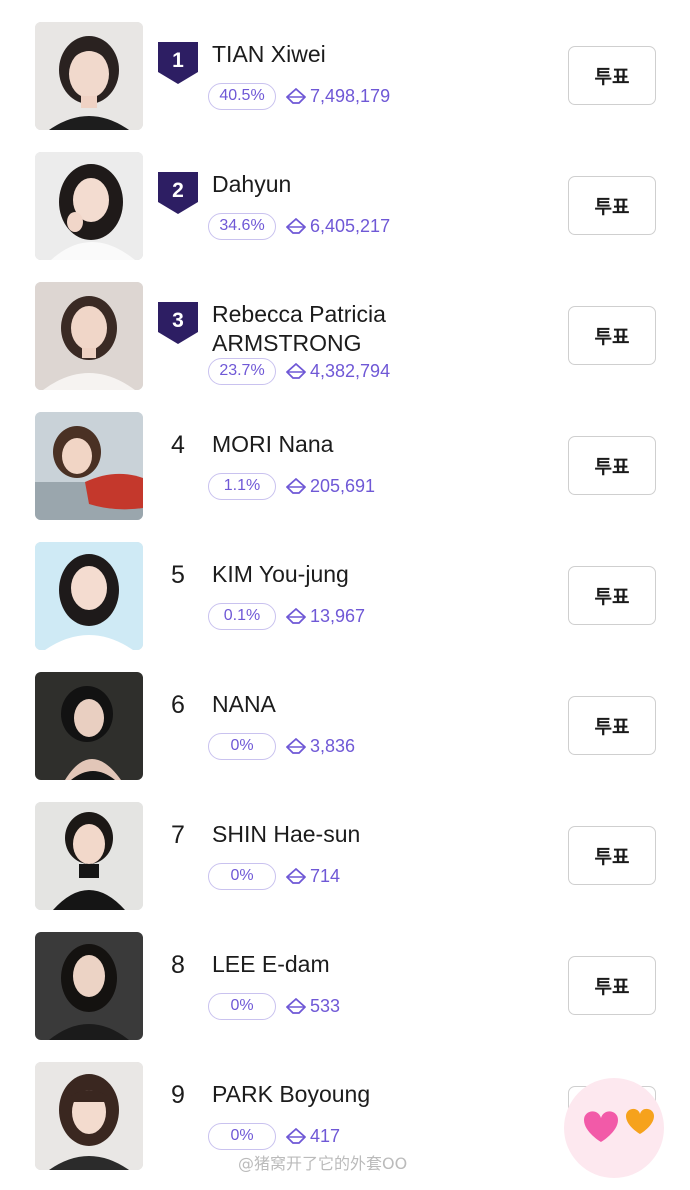  What do you see at coordinates (244, 704) in the screenshot?
I see `candidate-name: NANA` at bounding box center [244, 704].